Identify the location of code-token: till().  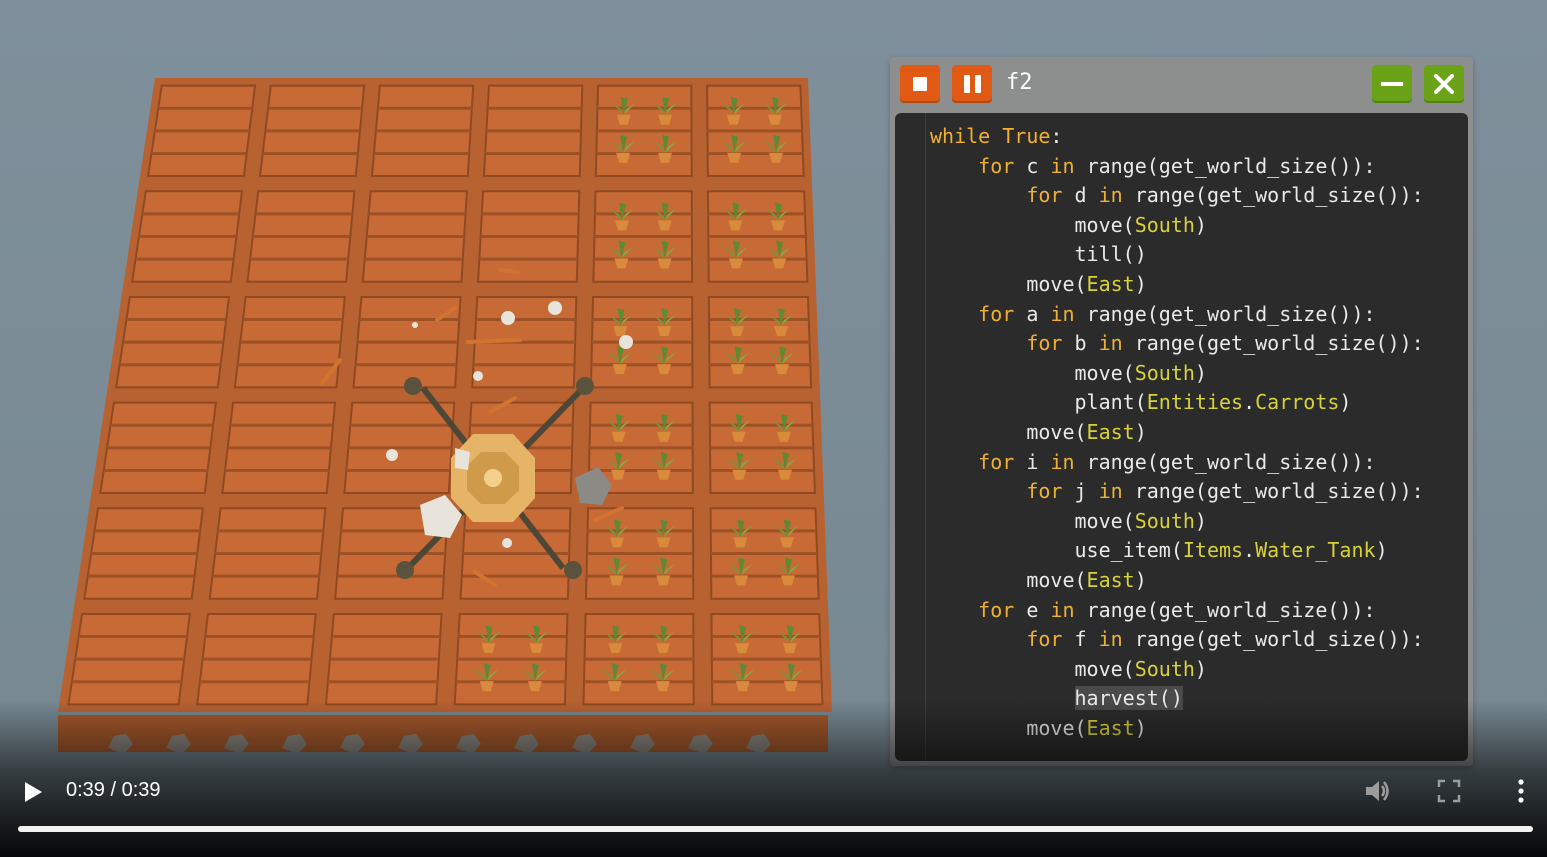
(1038, 254).